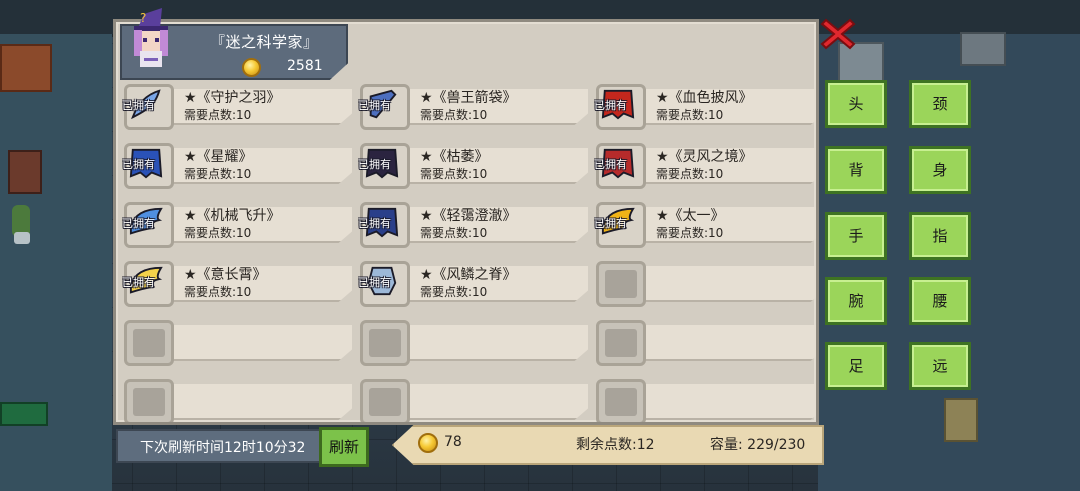  What do you see at coordinates (219, 446) in the screenshot?
I see `refresh-timer: 下次刷新时间12时10分32` at bounding box center [219, 446].